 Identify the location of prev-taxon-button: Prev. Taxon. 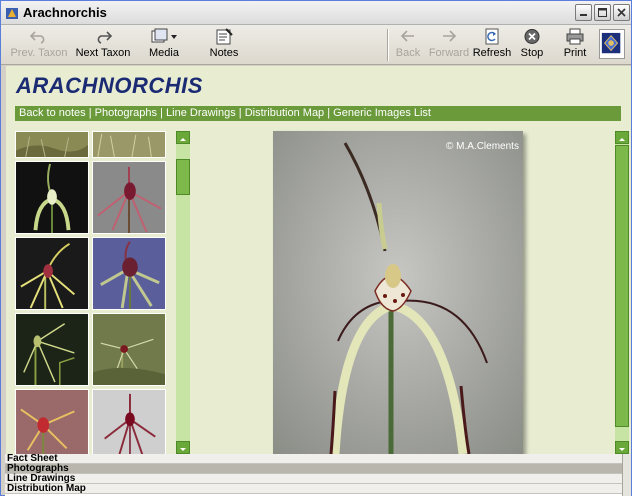
(39, 45).